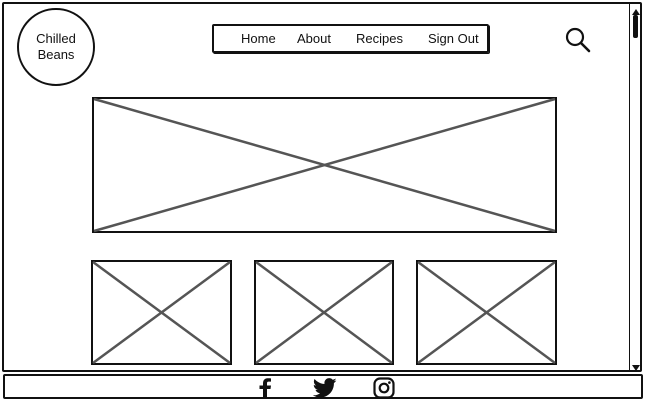 Image resolution: width=648 pixels, height=404 pixels. Describe the element at coordinates (314, 39) in the screenshot. I see `nav-item-about: About` at that location.